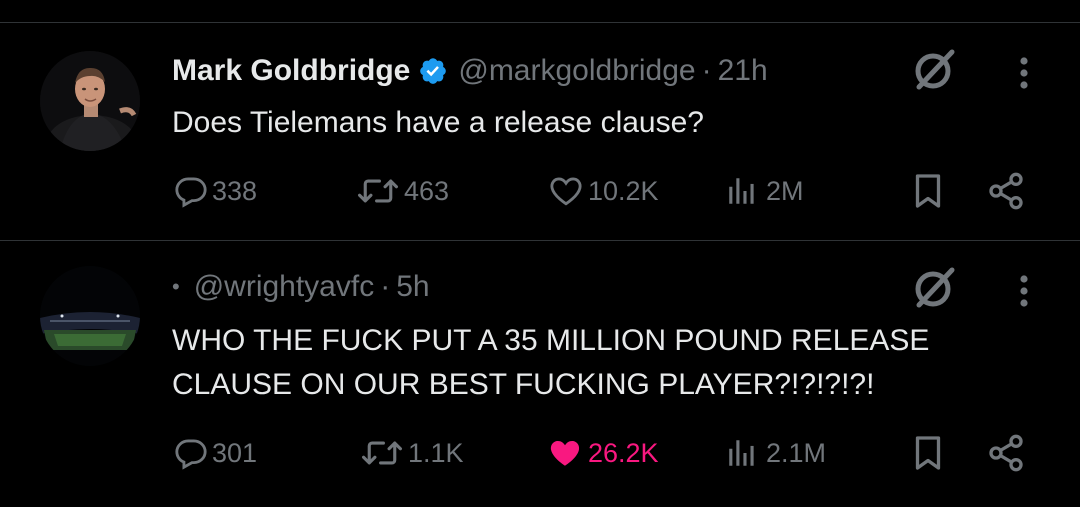 This screenshot has width=1080, height=507. Describe the element at coordinates (402, 191) in the screenshot. I see `repost-button: 463` at that location.